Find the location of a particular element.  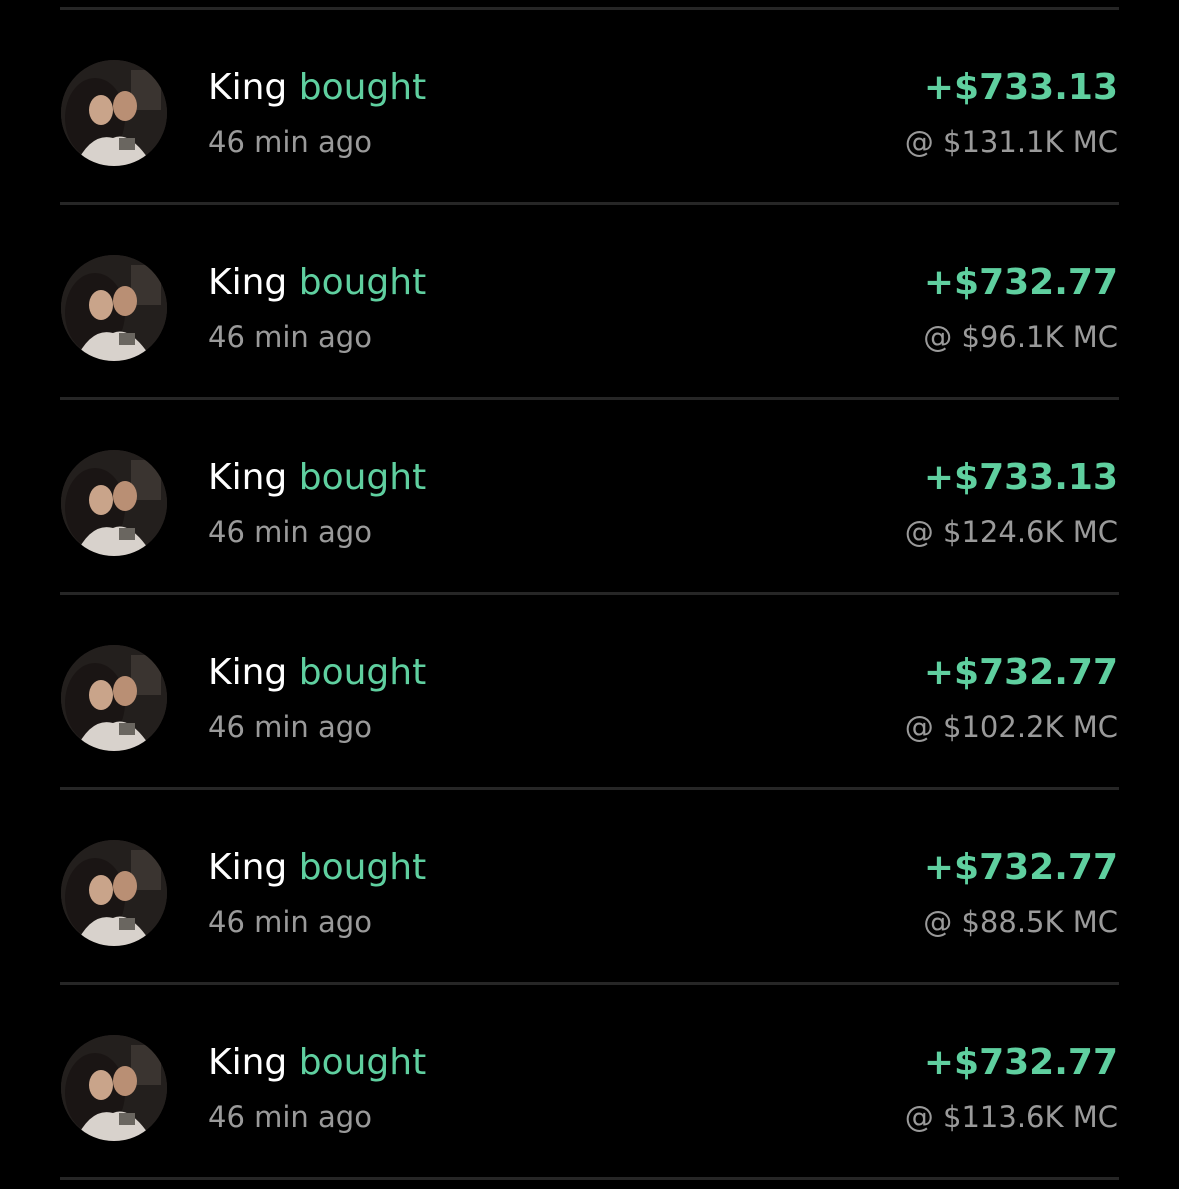

divider is located at coordinates (589, 1178).